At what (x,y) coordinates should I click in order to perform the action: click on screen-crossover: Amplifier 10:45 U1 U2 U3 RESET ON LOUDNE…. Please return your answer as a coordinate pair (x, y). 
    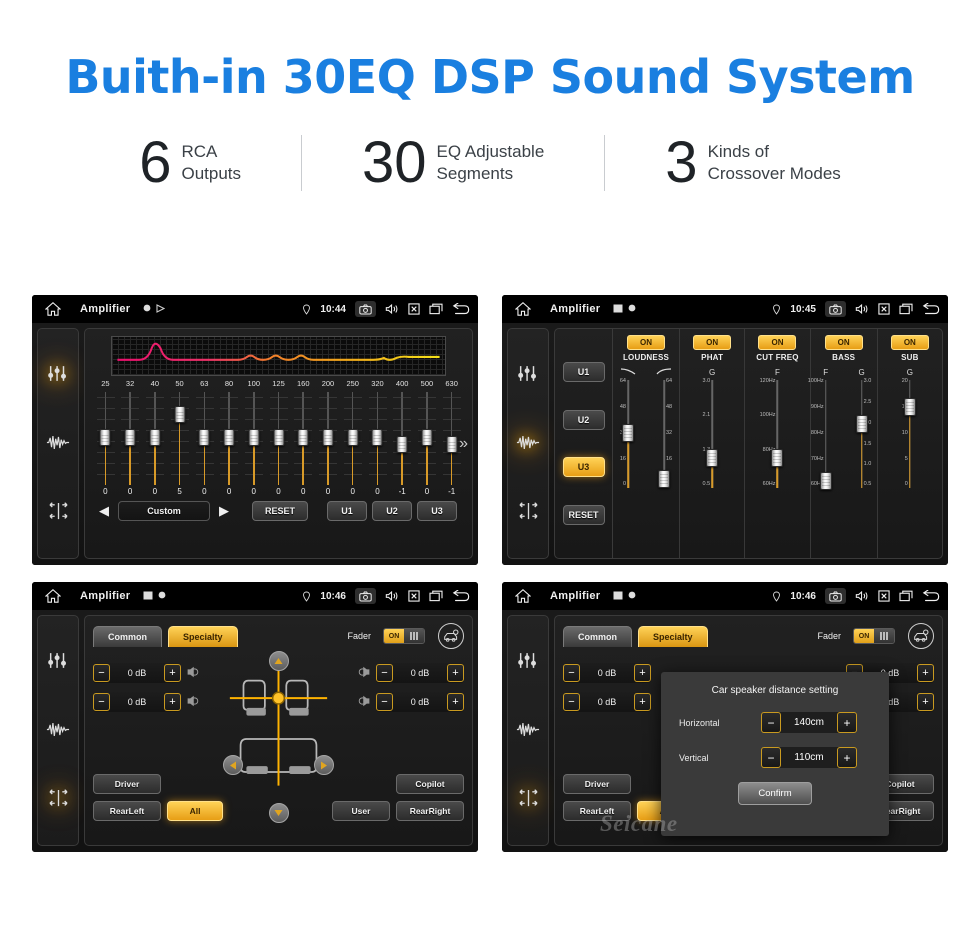
    Looking at the image, I should click on (725, 430).